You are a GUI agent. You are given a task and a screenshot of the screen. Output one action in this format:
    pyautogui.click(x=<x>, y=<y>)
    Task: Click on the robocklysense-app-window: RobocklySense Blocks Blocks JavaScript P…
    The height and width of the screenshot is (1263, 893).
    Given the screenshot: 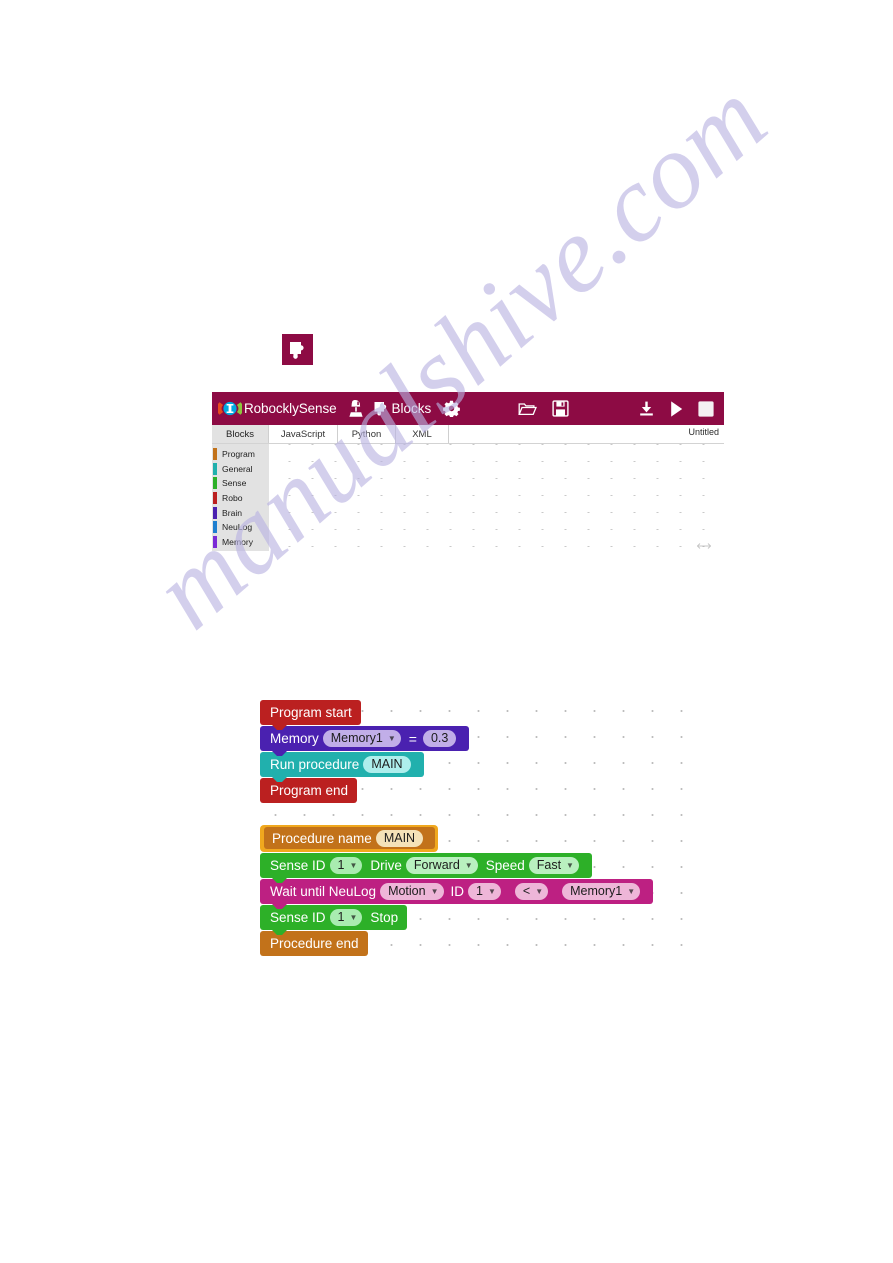 What is the action you would take?
    pyautogui.click(x=468, y=471)
    